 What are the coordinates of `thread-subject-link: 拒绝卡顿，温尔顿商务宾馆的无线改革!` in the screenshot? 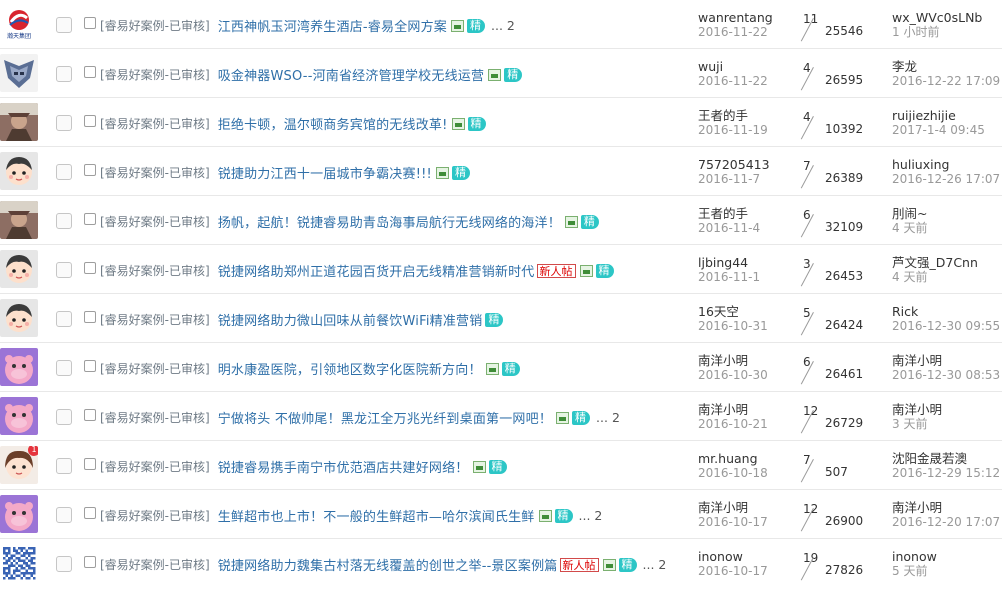 It's located at (333, 123).